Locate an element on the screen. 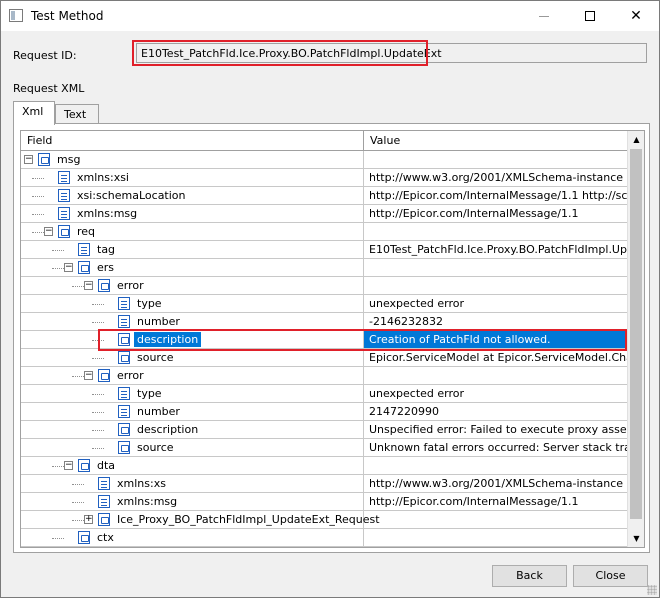 The image size is (660, 598). table-row: − req is located at coordinates (324, 232).